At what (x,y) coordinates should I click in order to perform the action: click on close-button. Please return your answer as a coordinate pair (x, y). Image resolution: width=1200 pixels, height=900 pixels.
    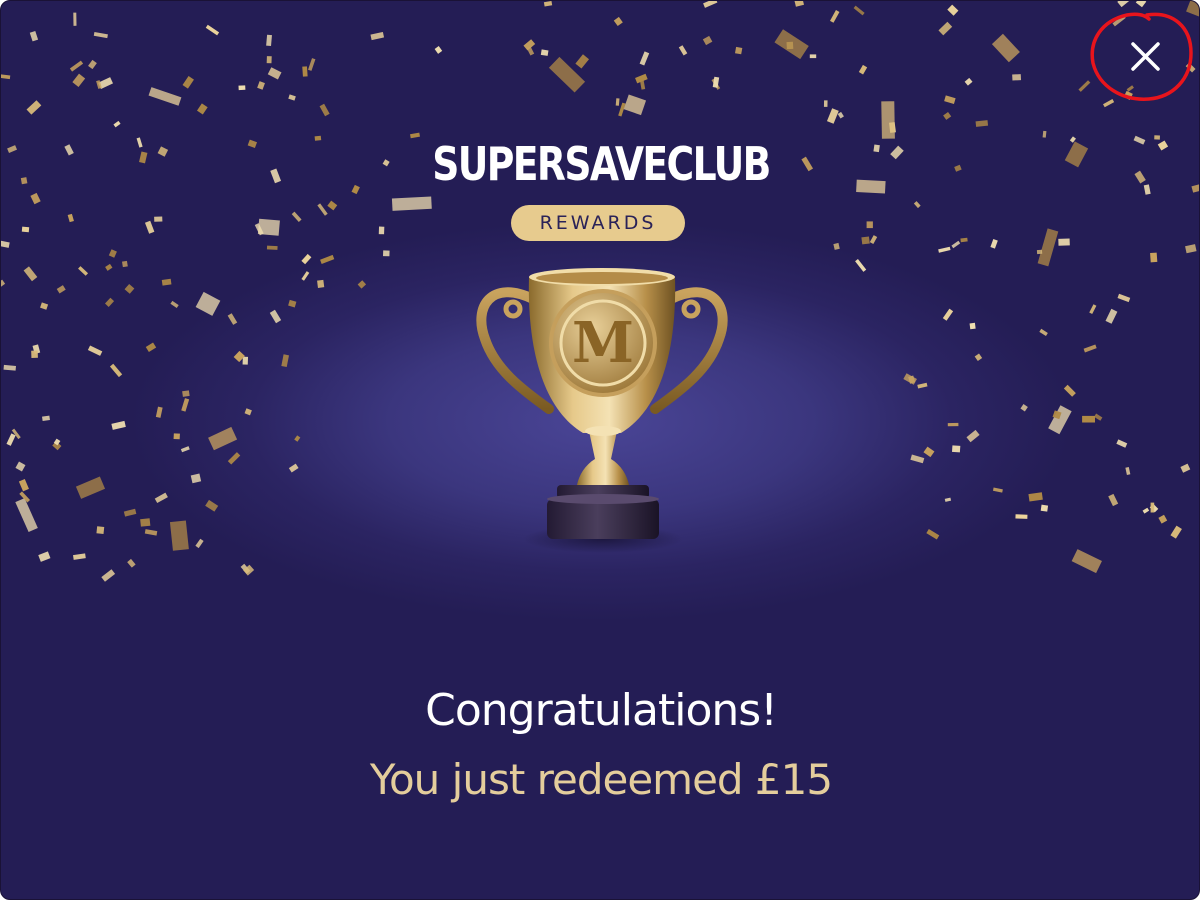
    Looking at the image, I should click on (1141, 56).